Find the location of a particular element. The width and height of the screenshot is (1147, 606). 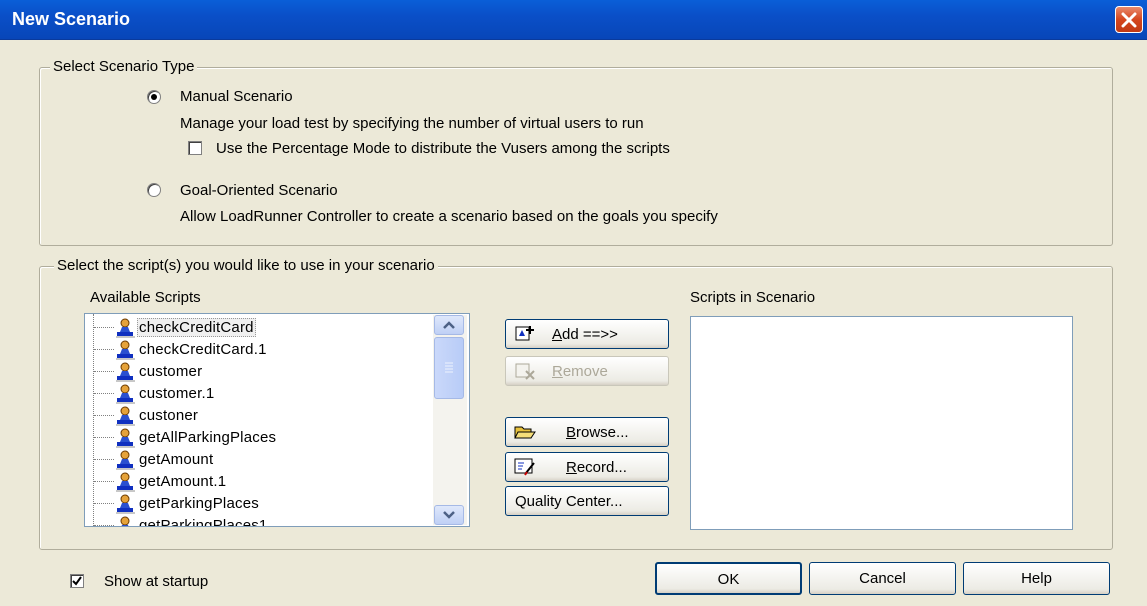

chevron-up-icon is located at coordinates (449, 325).